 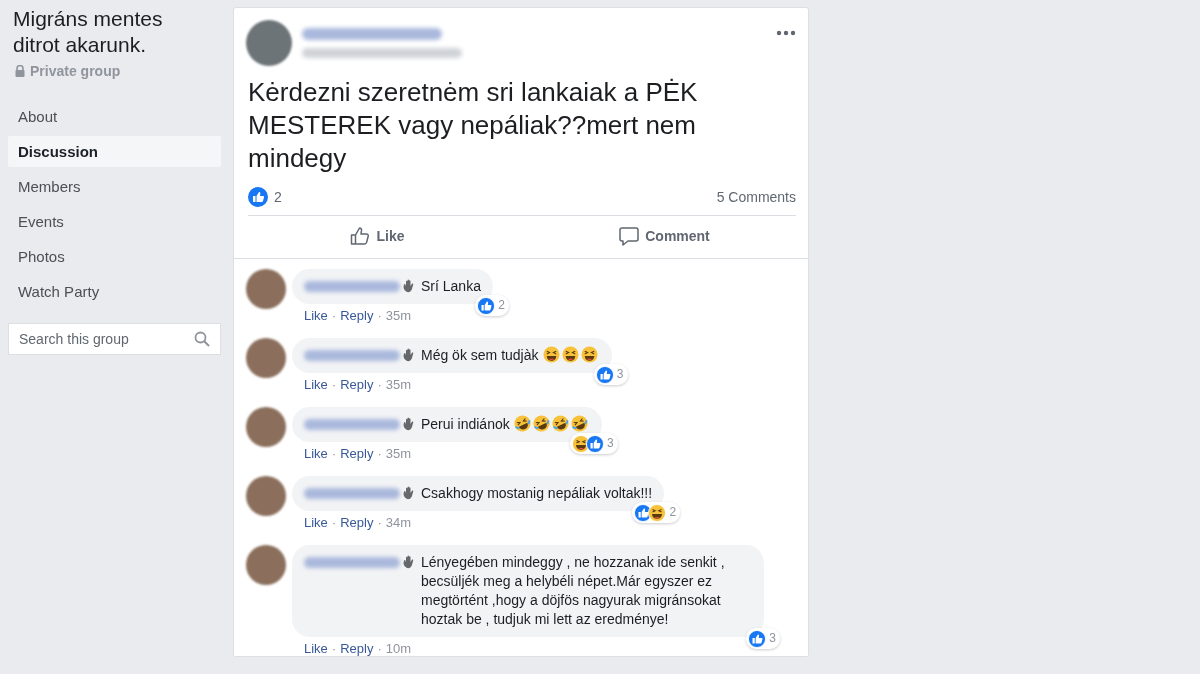 I want to click on comment-button: Comment, so click(x=664, y=237).